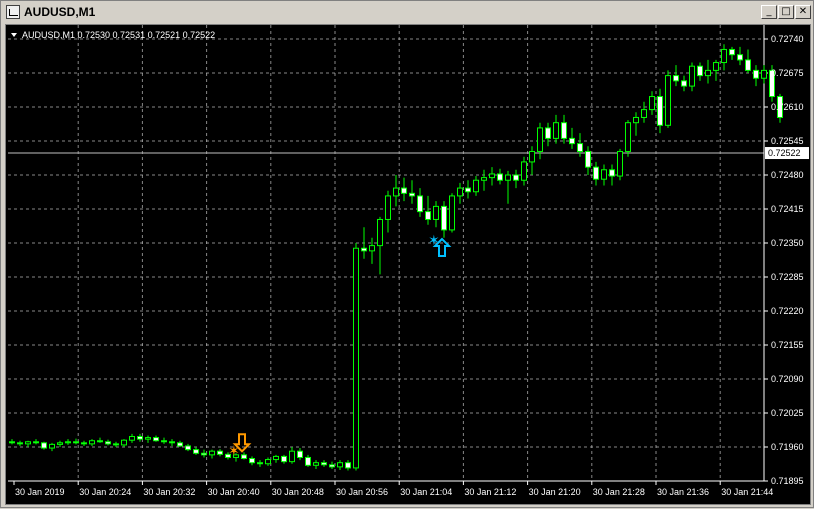 This screenshot has width=814, height=509. Describe the element at coordinates (40, 492) in the screenshot. I see `x-tick-label: 30 Jan 2019` at that location.